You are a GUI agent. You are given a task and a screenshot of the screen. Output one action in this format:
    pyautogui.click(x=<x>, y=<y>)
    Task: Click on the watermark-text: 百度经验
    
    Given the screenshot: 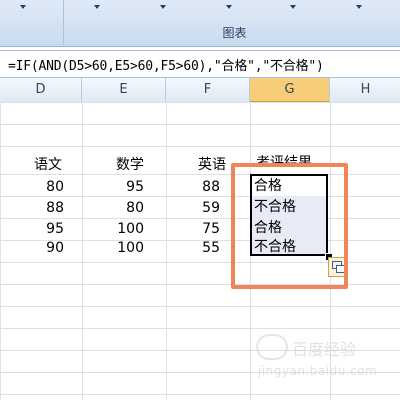 What is the action you would take?
    pyautogui.click(x=324, y=349)
    